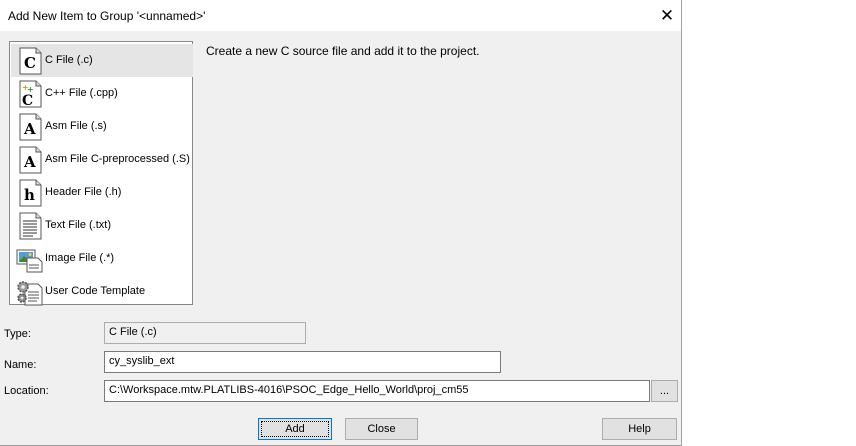 The height and width of the screenshot is (446, 856). Describe the element at coordinates (381, 429) in the screenshot. I see `close-button: Close` at that location.